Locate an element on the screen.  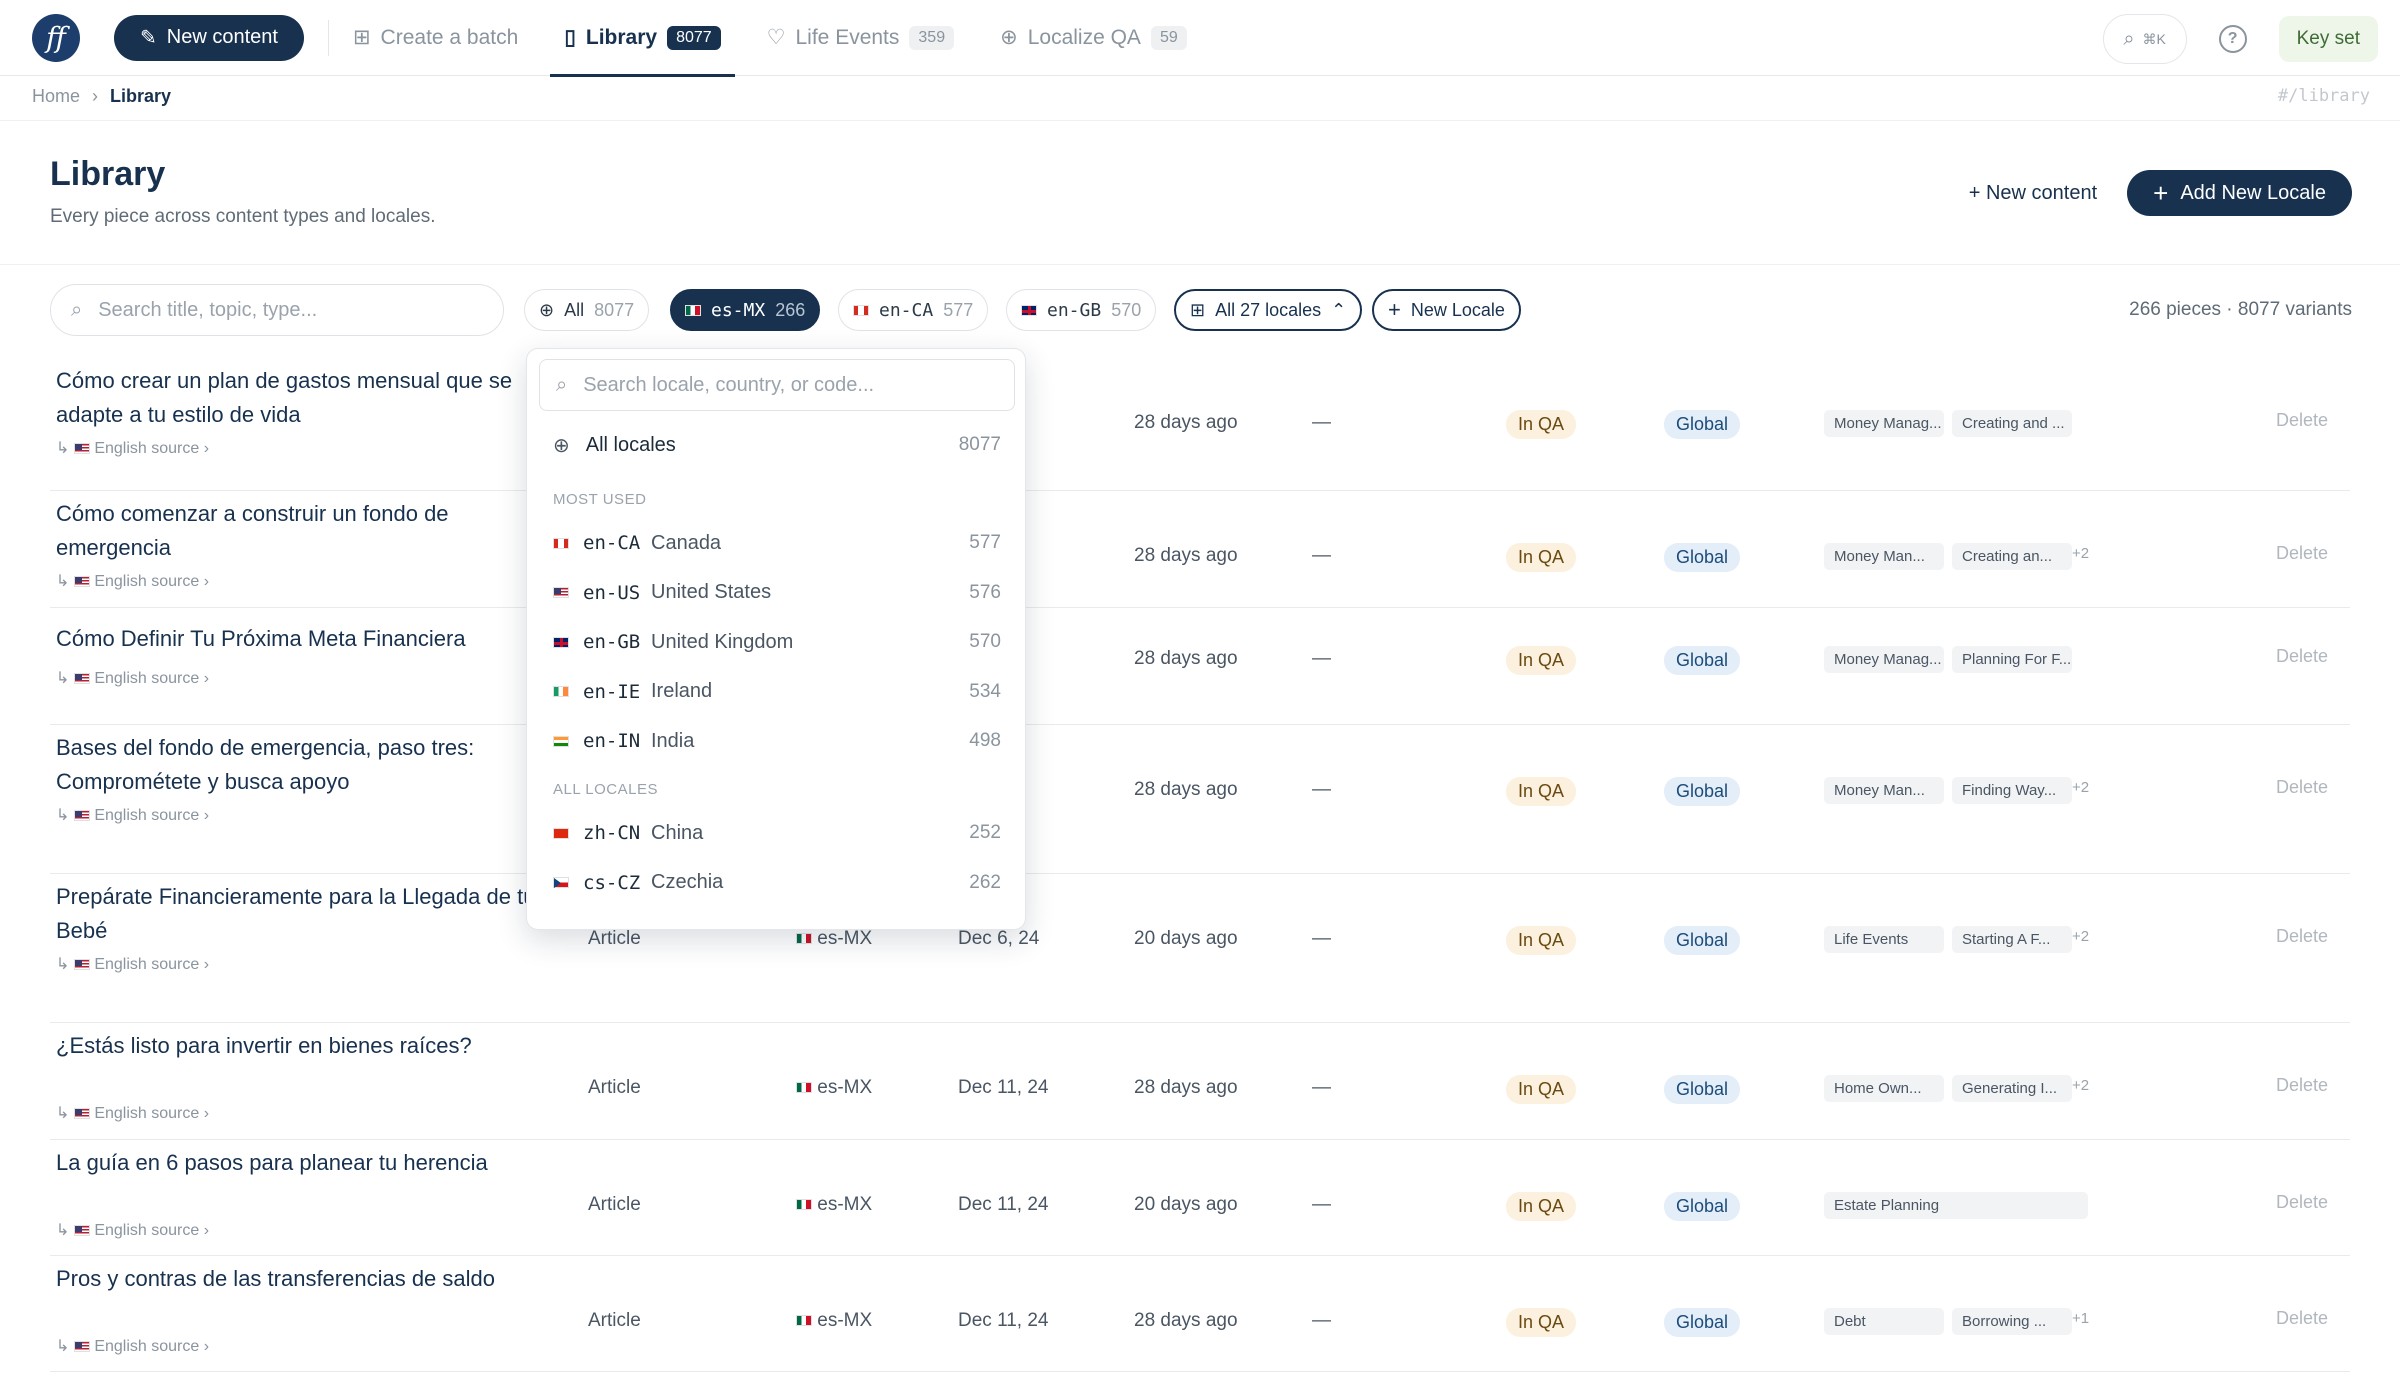
mexico-flag-icon is located at coordinates (804, 1205).